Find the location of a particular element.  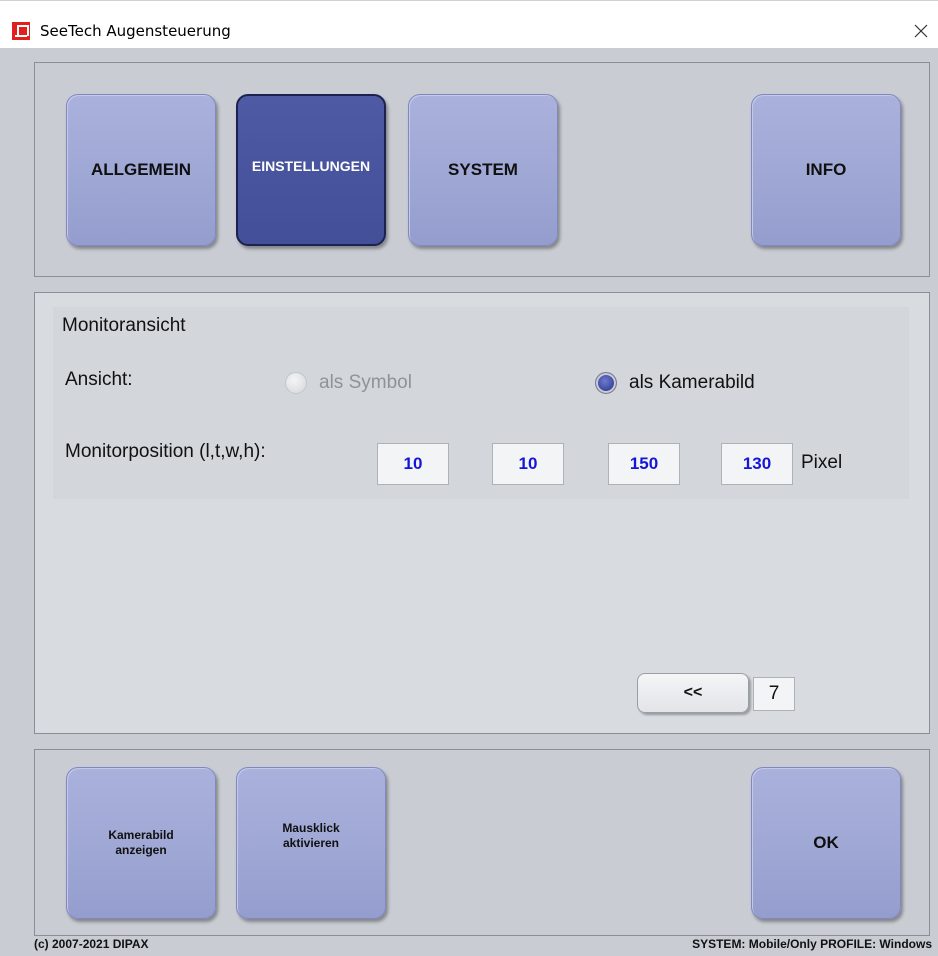

button-label: Kamerabild anzeigen is located at coordinates (141, 842).